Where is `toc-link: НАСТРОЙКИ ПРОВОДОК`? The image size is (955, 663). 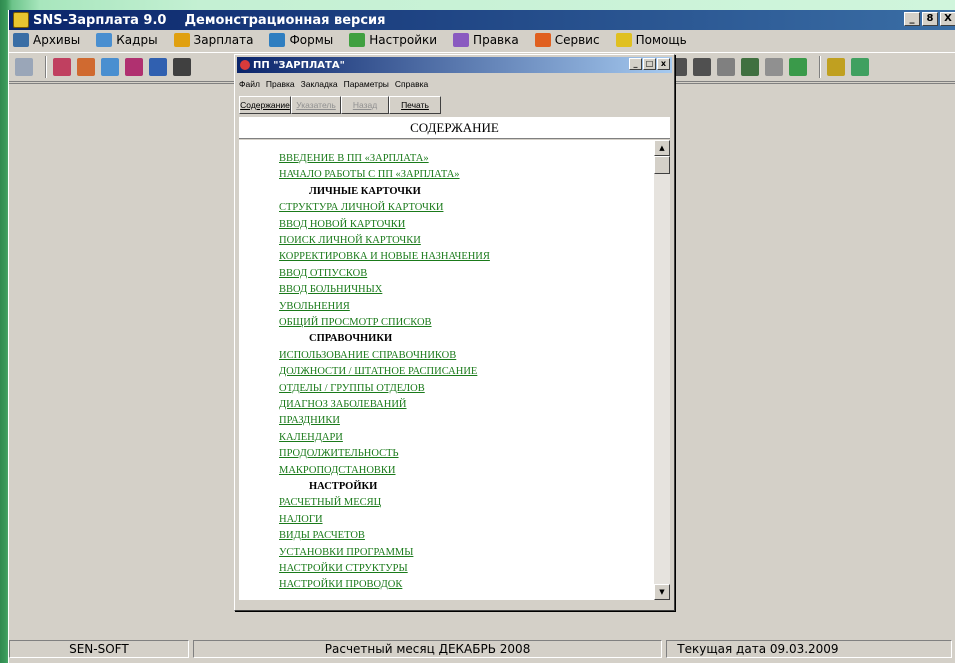 toc-link: НАСТРОЙКИ ПРОВОДОК is located at coordinates (340, 585).